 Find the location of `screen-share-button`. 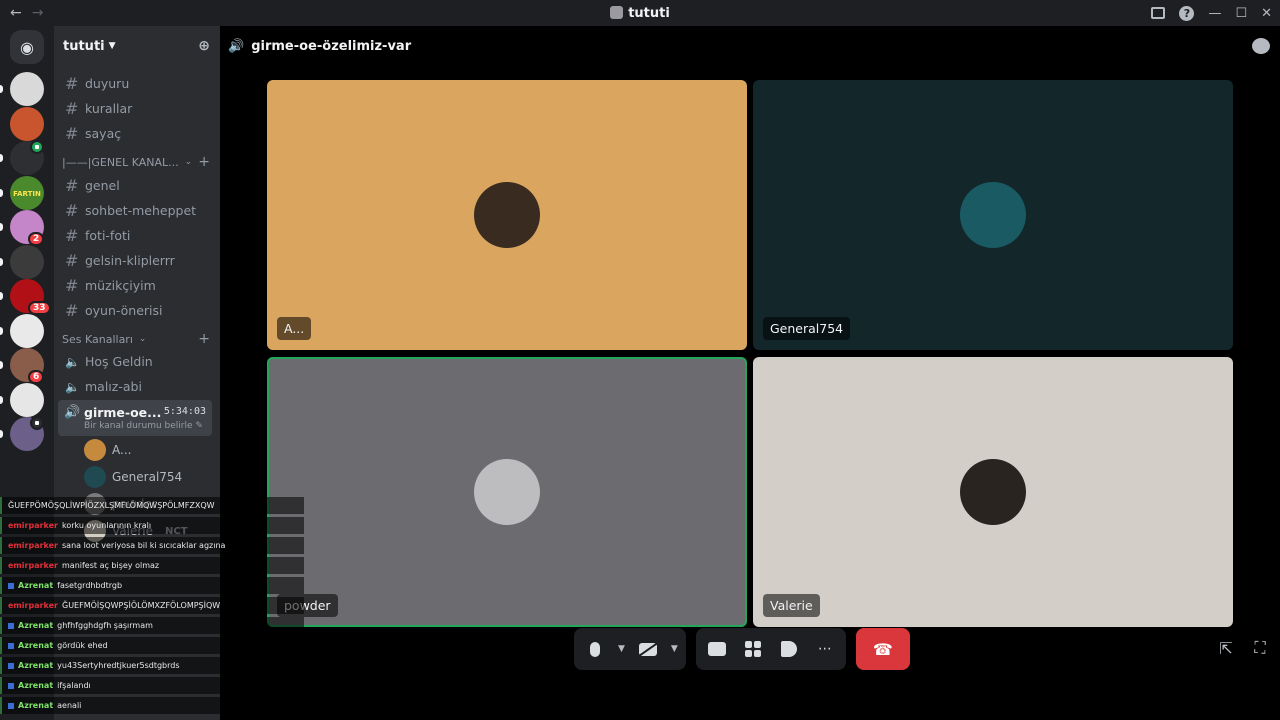

screen-share-button is located at coordinates (717, 649).